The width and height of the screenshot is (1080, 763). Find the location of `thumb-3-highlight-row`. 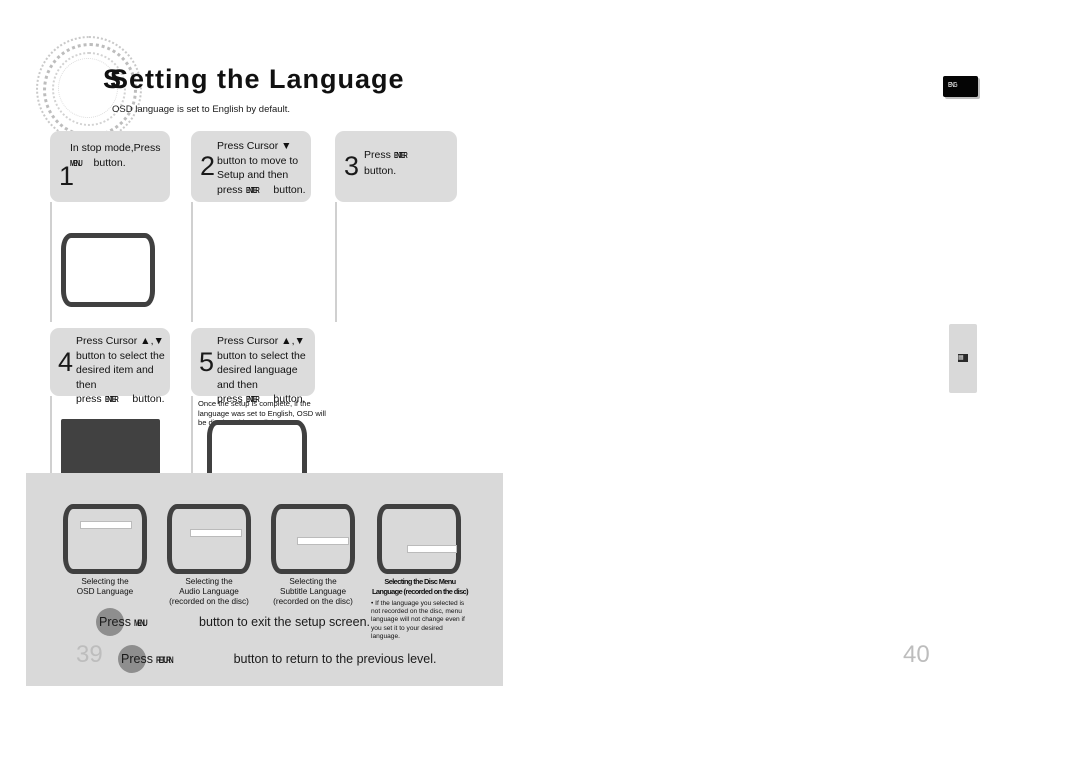

thumb-3-highlight-row is located at coordinates (323, 541).